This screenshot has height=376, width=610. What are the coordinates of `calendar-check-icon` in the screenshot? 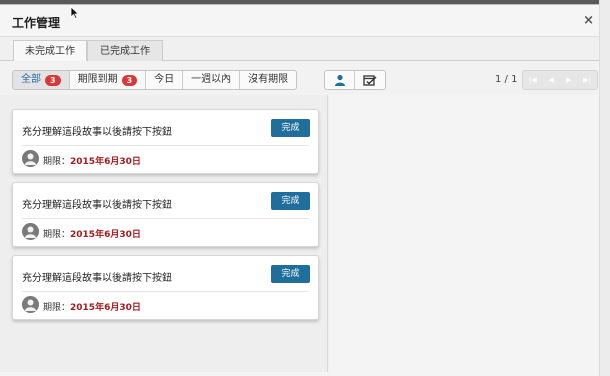 It's located at (370, 80).